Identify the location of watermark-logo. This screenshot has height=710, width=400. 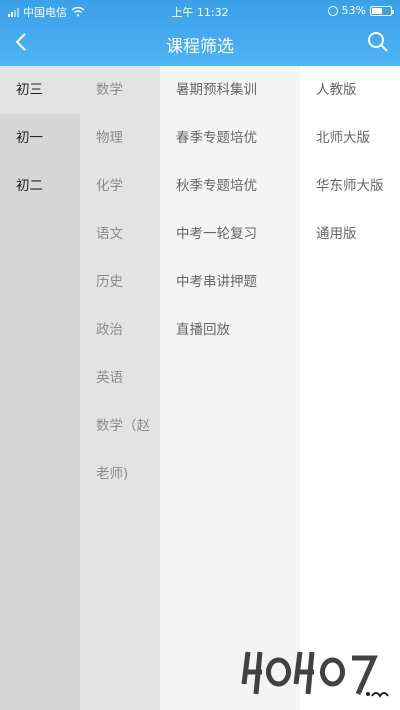
(315, 674).